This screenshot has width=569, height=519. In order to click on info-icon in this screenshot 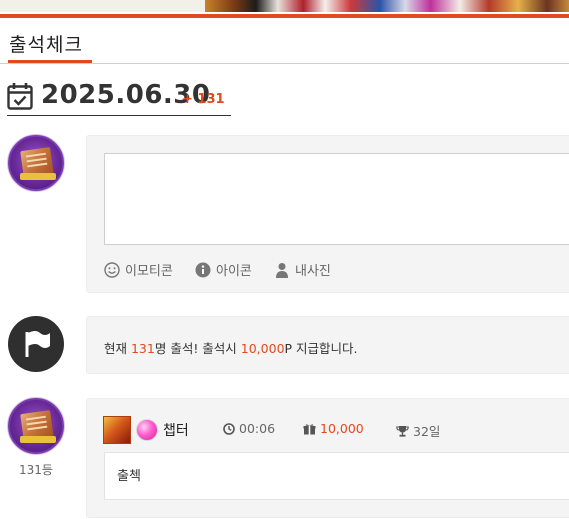, I will do `click(203, 269)`.